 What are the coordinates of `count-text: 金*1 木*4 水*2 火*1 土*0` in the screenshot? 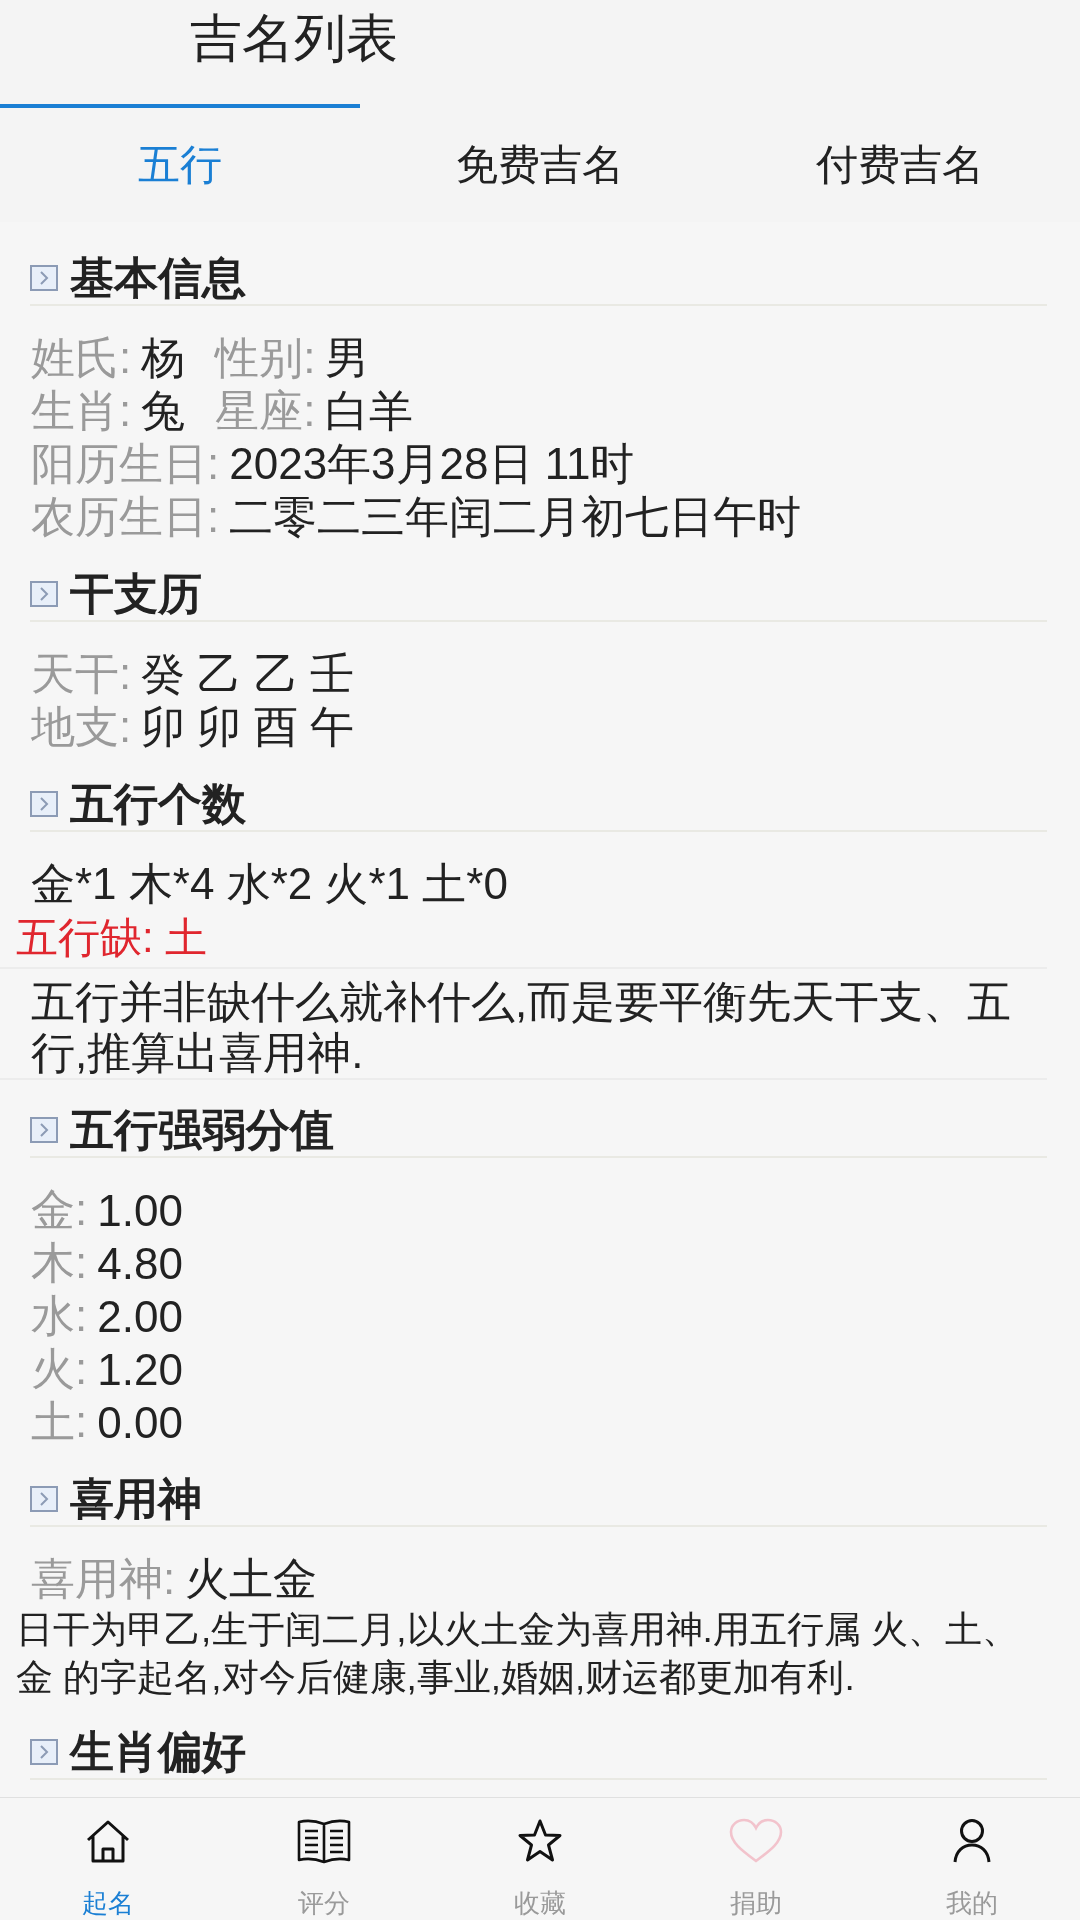 It's located at (269, 884).